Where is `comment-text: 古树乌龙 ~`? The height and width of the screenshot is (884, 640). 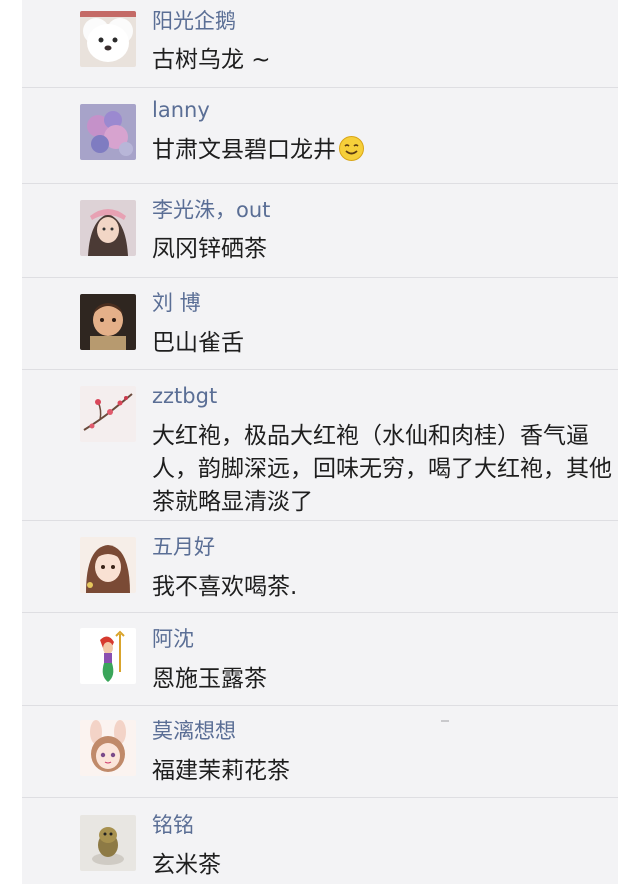
comment-text: 古树乌龙 ~ is located at coordinates (211, 60).